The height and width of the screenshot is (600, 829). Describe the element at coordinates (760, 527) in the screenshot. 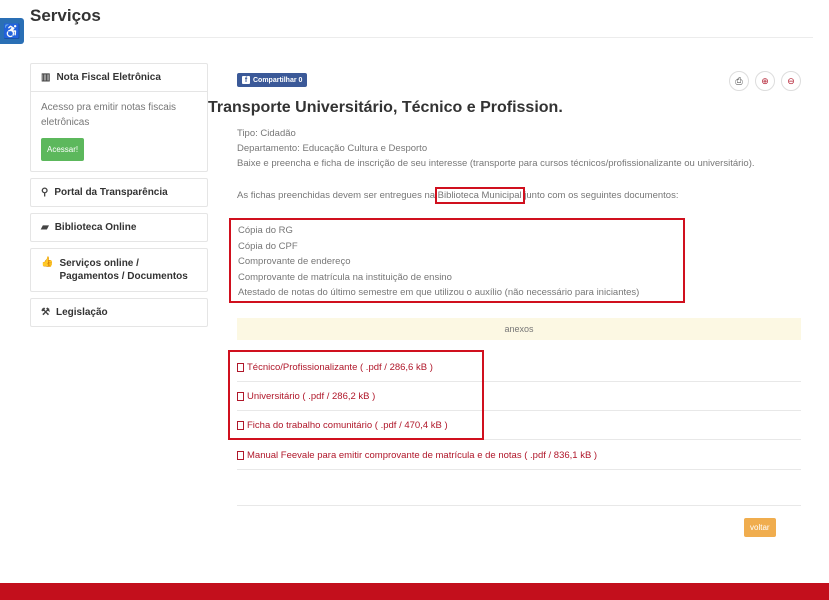

I see `voltar-button: voltar` at that location.